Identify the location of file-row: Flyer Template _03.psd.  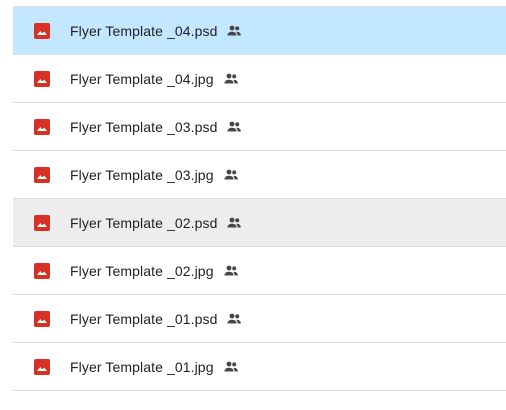
(259, 127).